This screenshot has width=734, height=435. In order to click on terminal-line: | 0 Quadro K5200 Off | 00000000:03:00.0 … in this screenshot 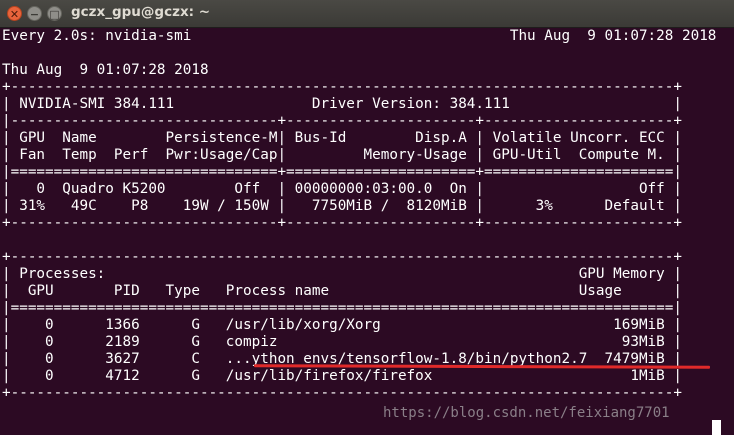, I will do `click(342, 189)`.